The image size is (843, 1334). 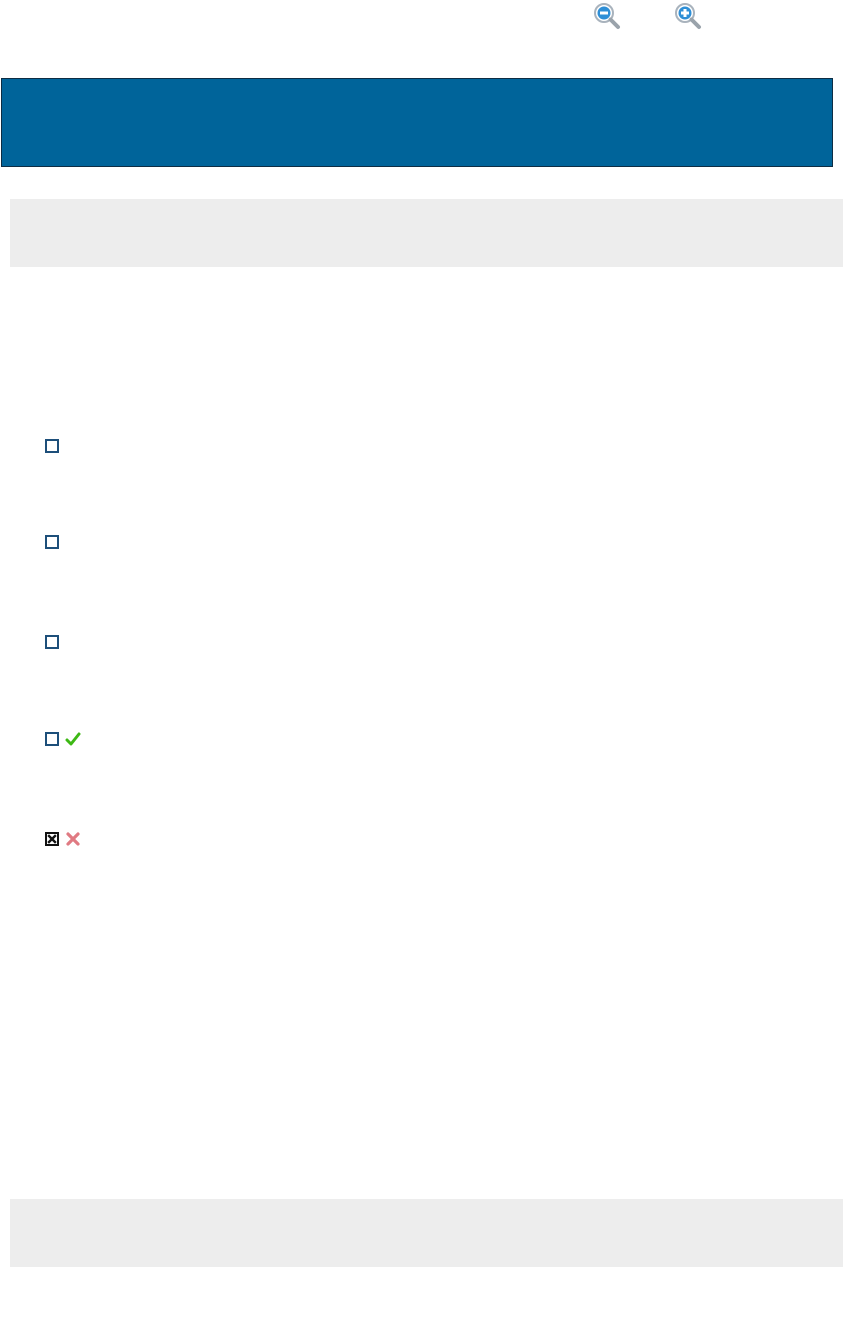 I want to click on cross-icon, so click(x=73, y=839).